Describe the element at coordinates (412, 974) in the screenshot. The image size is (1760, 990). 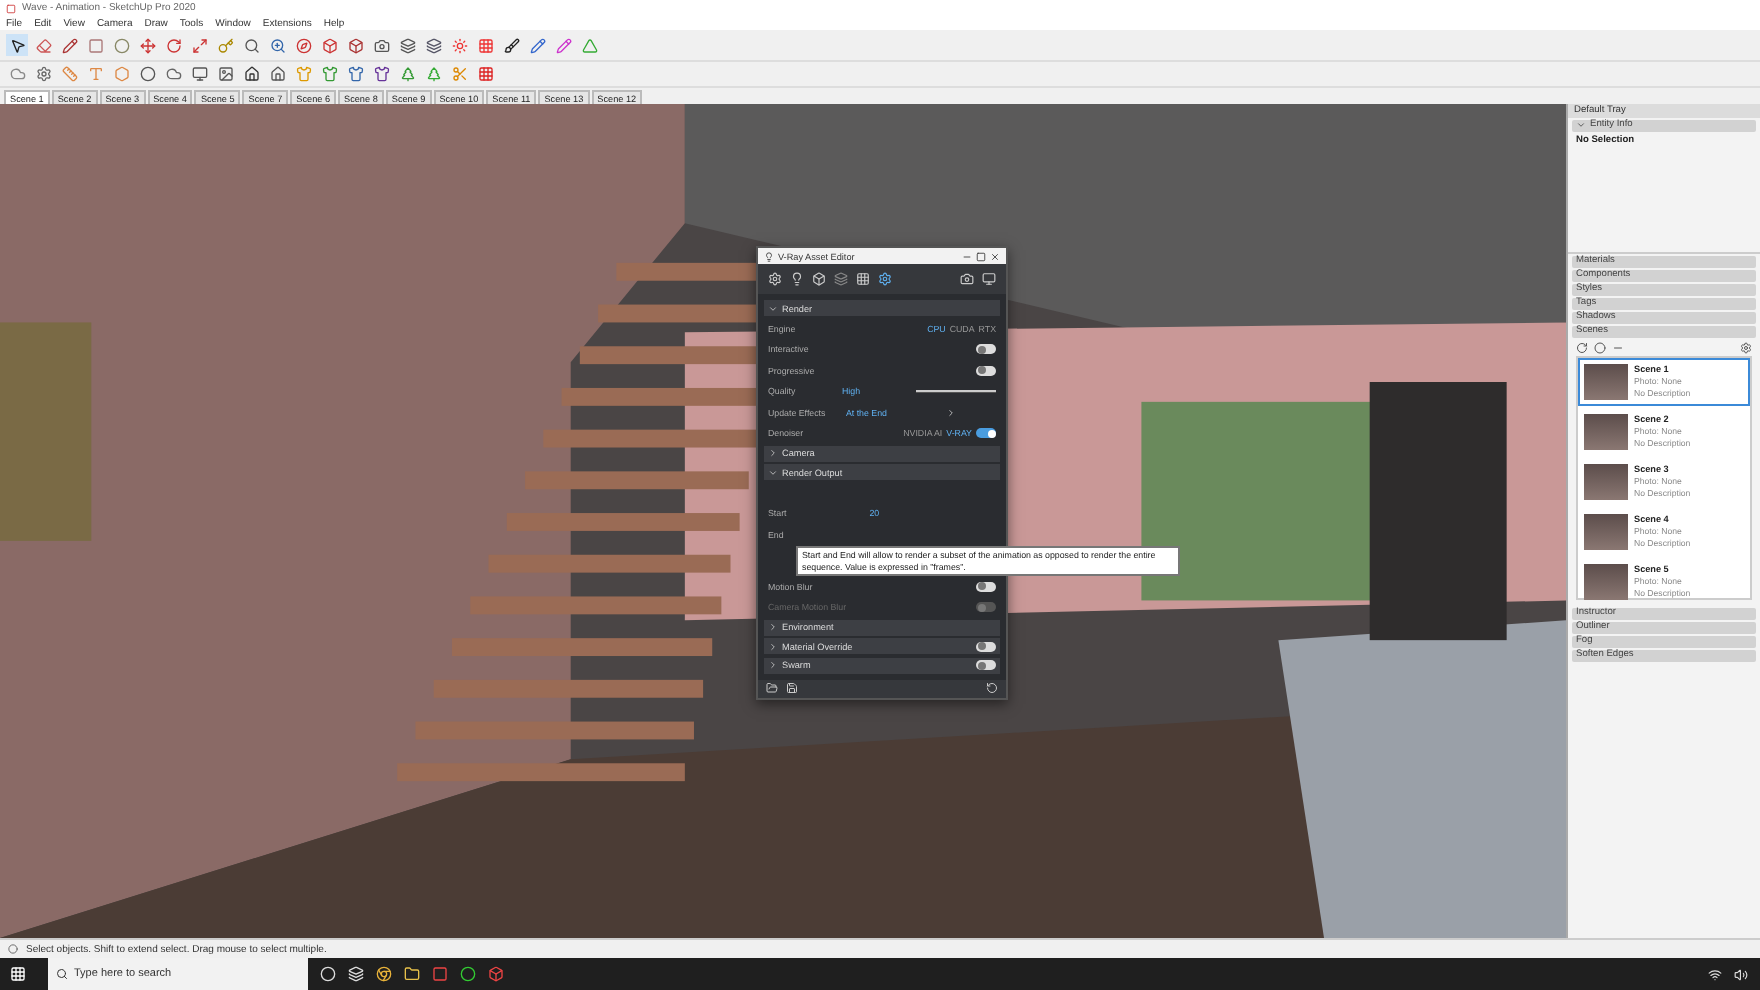
I see `folder-icon` at that location.